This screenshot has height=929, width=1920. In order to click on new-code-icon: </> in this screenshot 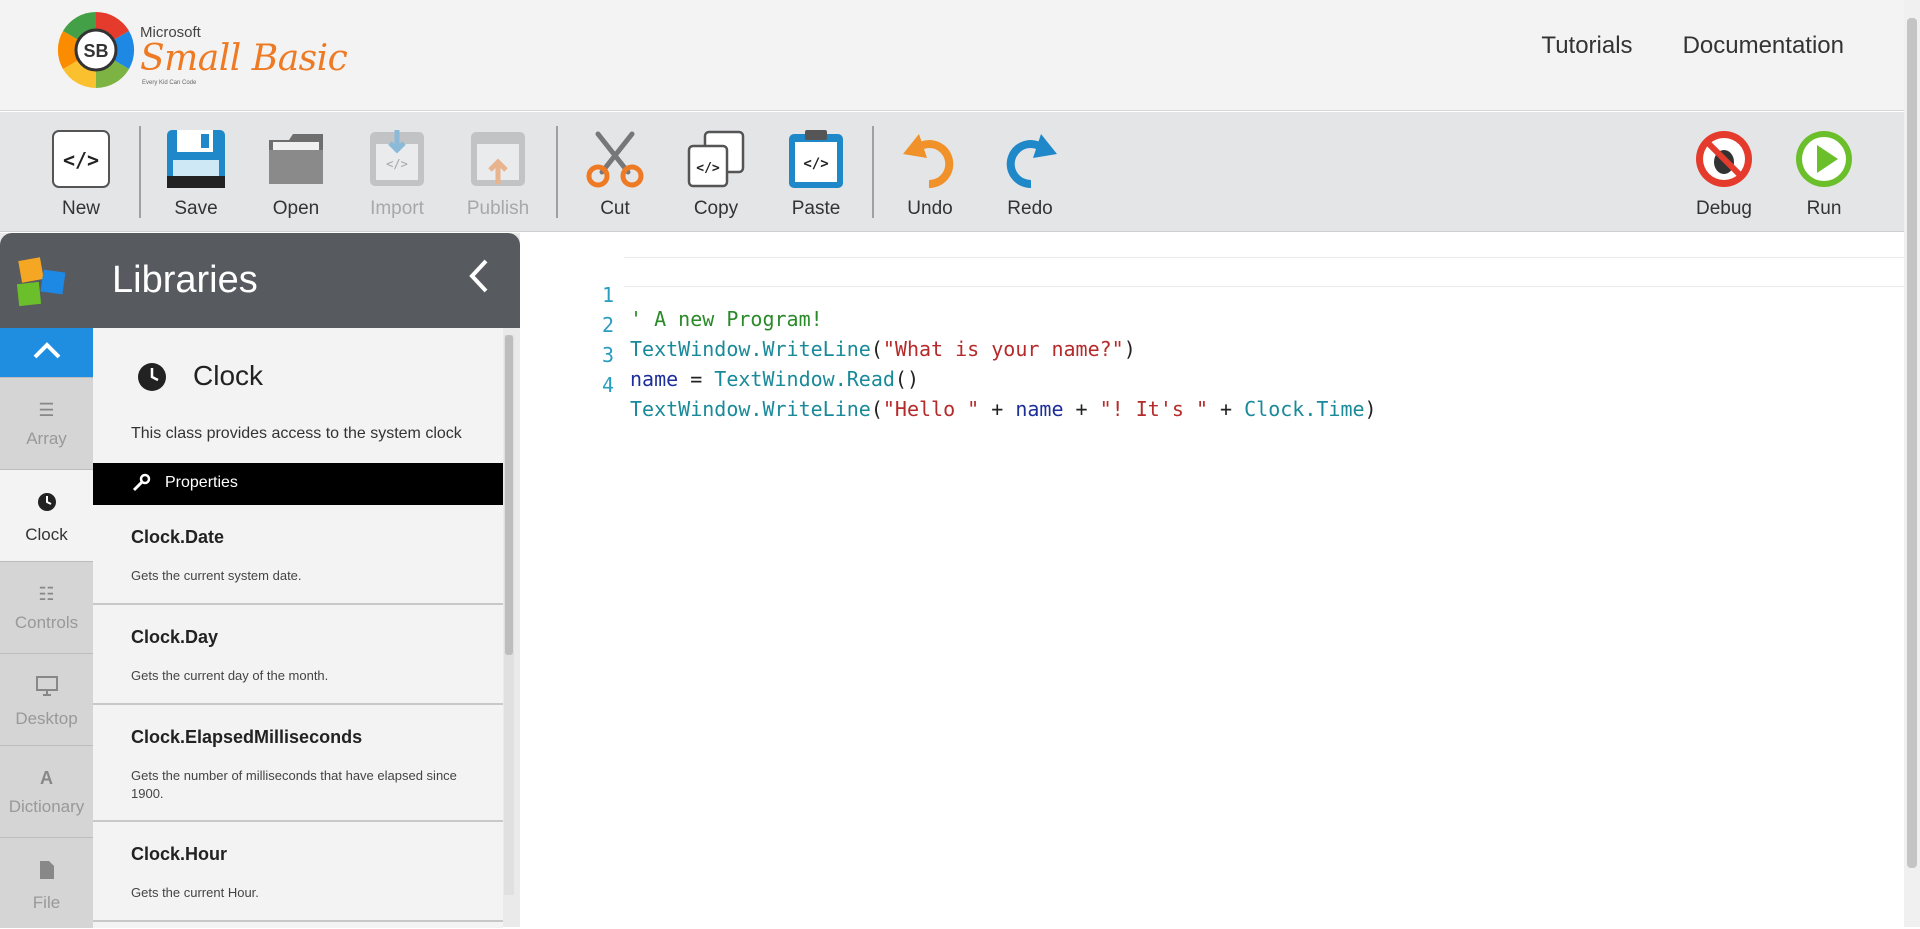, I will do `click(81, 159)`.